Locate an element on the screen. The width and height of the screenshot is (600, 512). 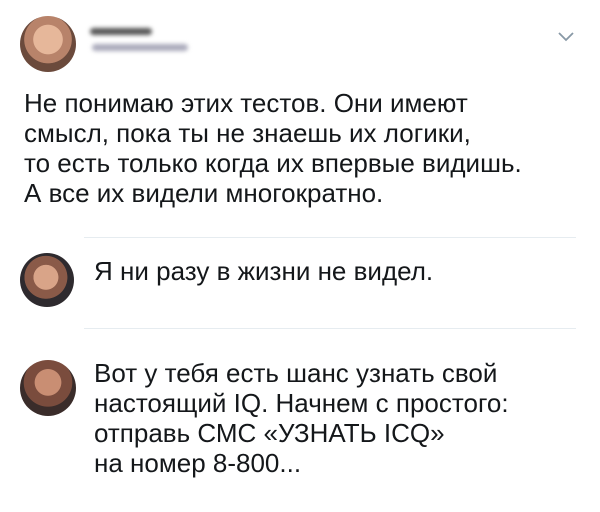
reply-1-avatar is located at coordinates (47, 280).